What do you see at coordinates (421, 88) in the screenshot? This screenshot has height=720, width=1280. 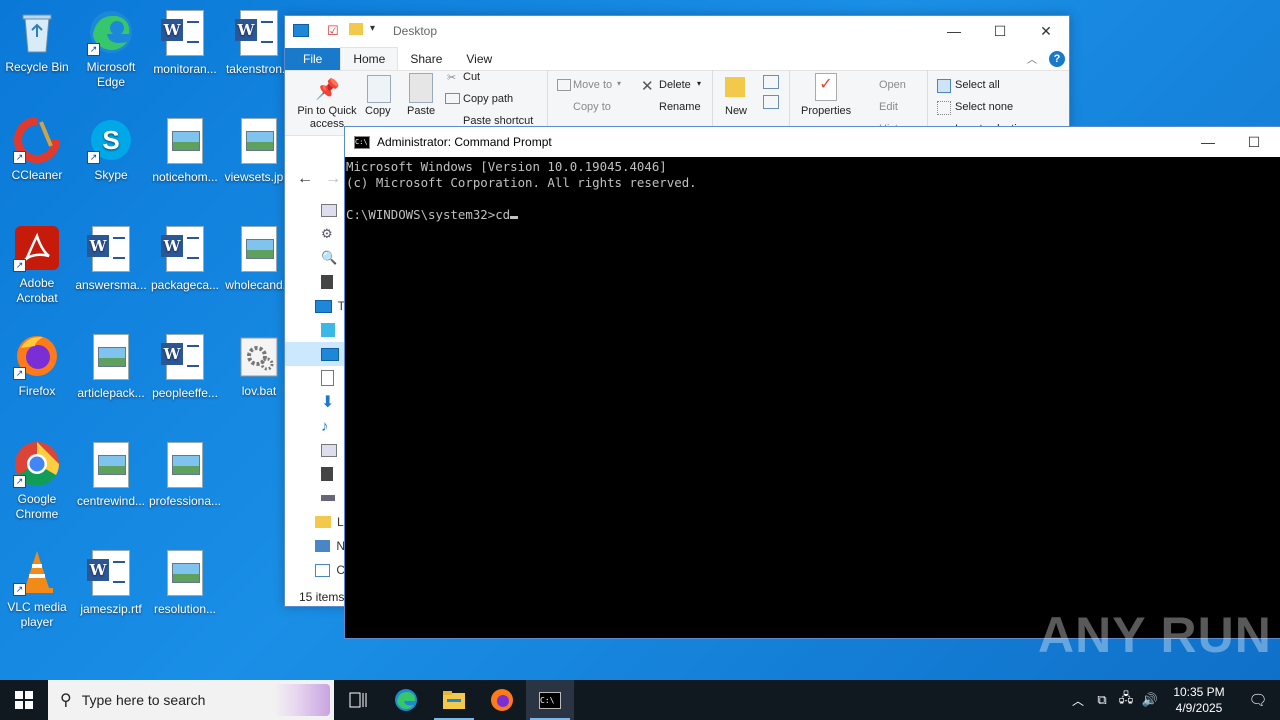 I see `paste-clipboard-icon` at bounding box center [421, 88].